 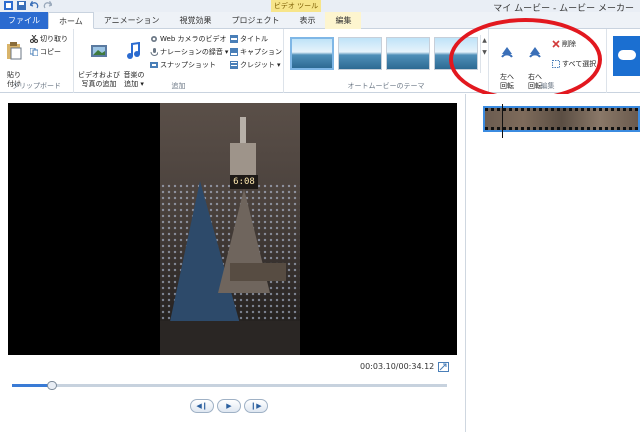 I want to click on annotation-ellipse, so click(x=525, y=59).